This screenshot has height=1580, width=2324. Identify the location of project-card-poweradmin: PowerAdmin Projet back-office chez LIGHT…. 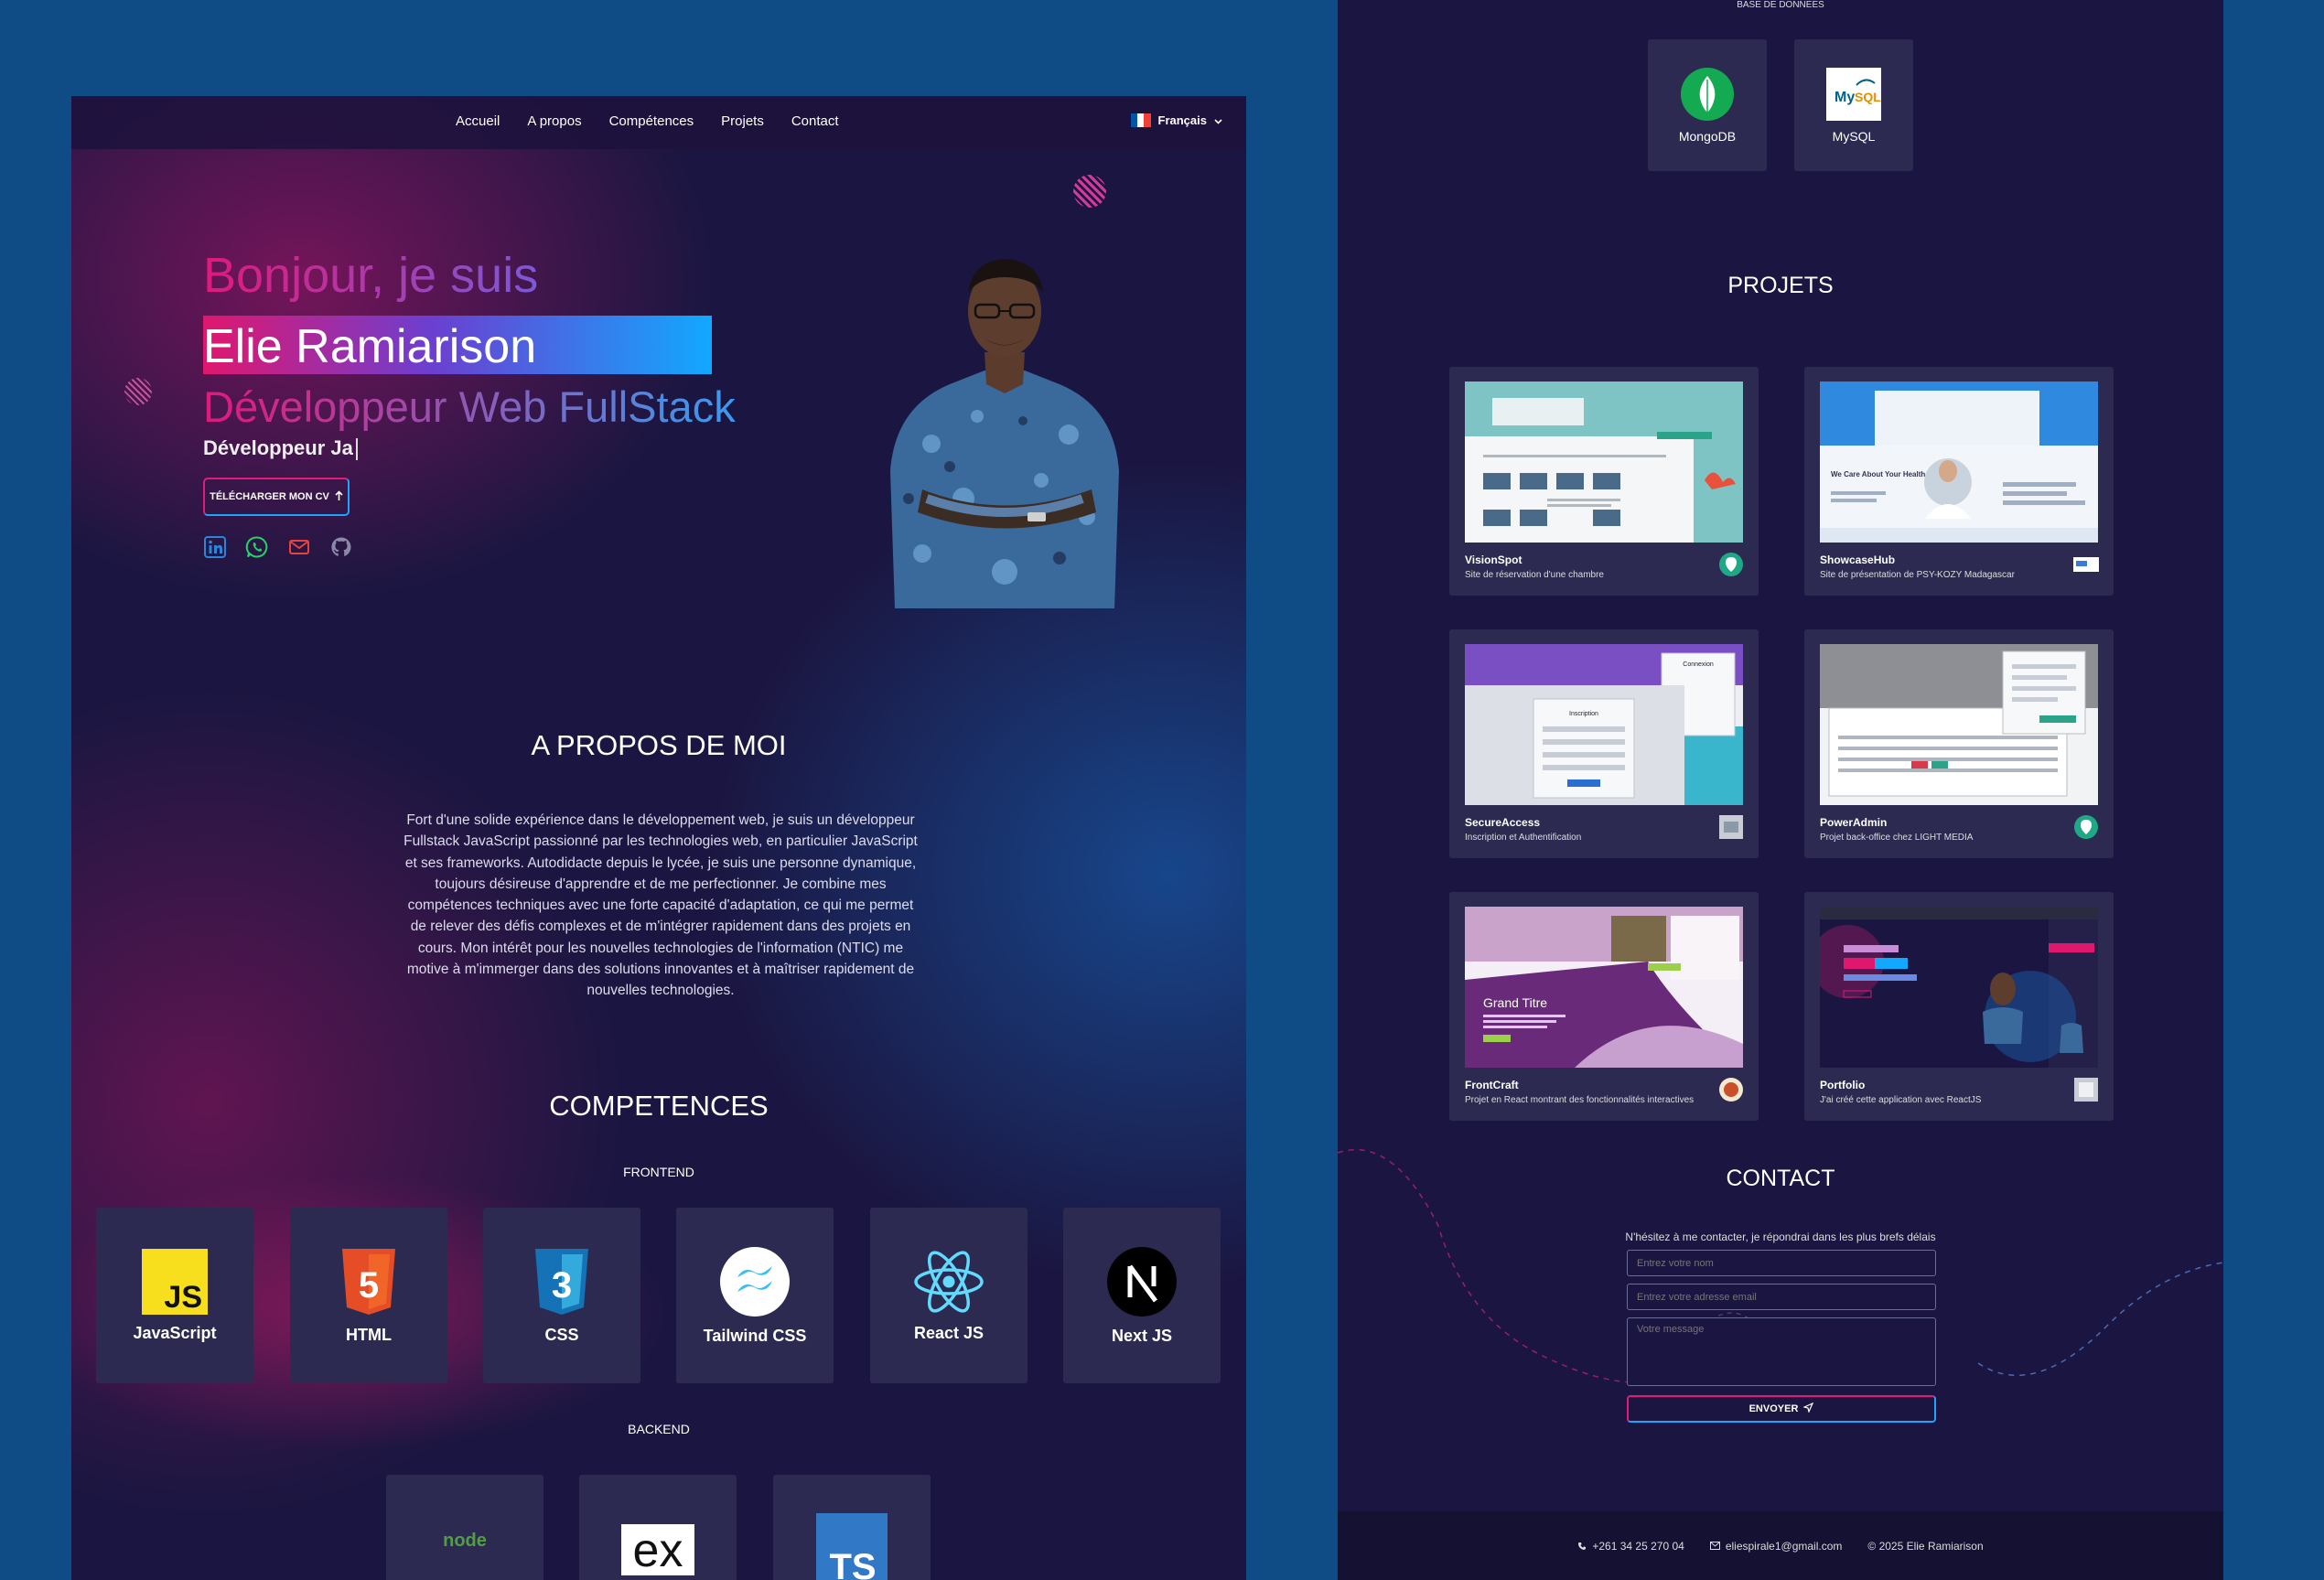
(1959, 743).